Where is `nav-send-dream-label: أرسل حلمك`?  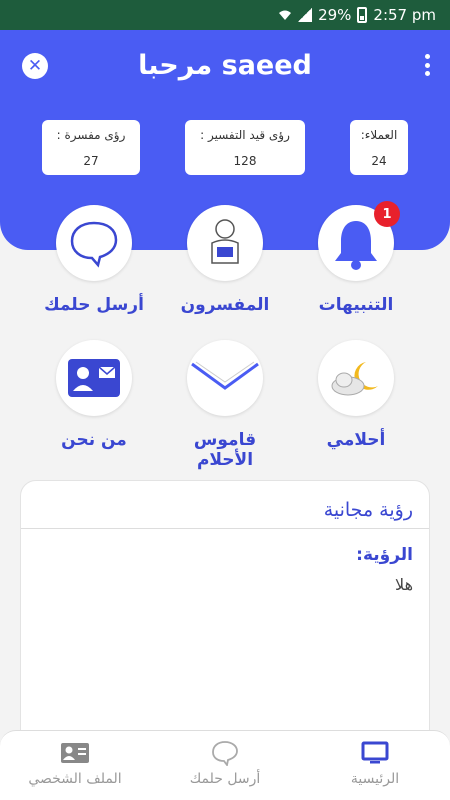 nav-send-dream-label: أرسل حلمك is located at coordinates (225, 779).